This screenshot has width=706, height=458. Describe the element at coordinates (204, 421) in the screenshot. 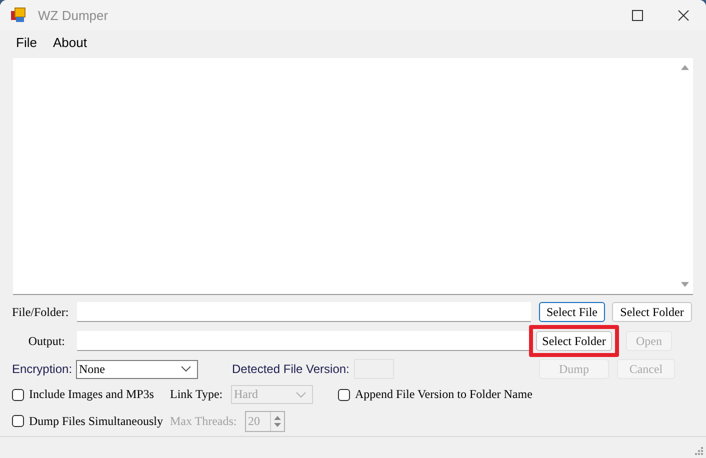

I see `field-label: Max Threads:` at that location.